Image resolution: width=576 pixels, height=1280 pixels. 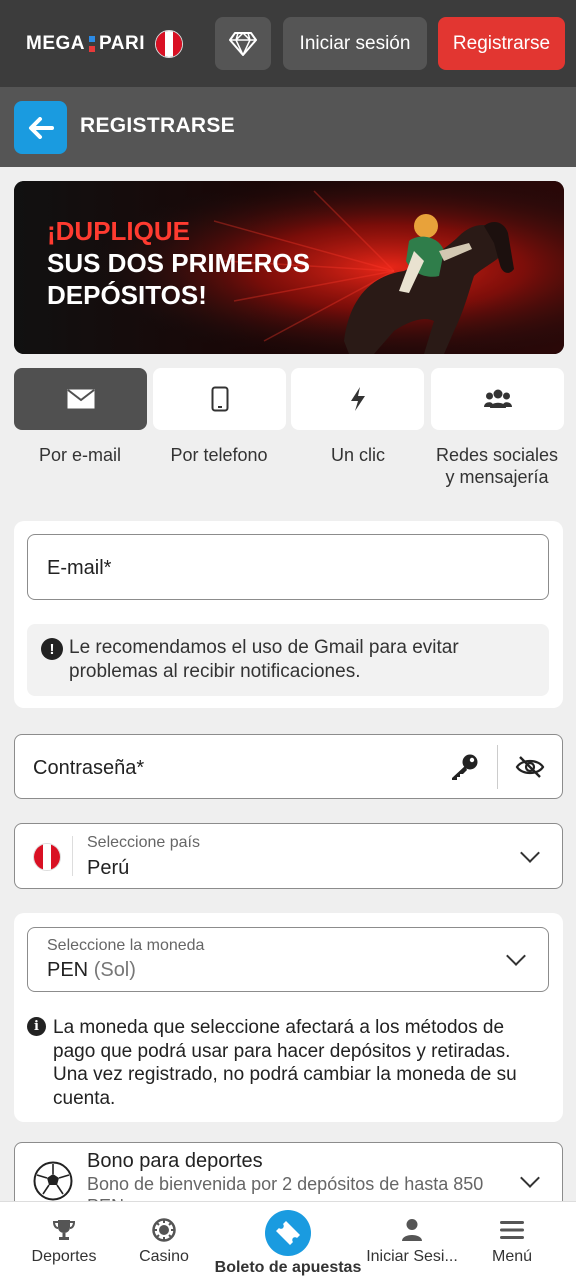 What do you see at coordinates (126, 945) in the screenshot?
I see `currency-label: Seleccione la moneda` at bounding box center [126, 945].